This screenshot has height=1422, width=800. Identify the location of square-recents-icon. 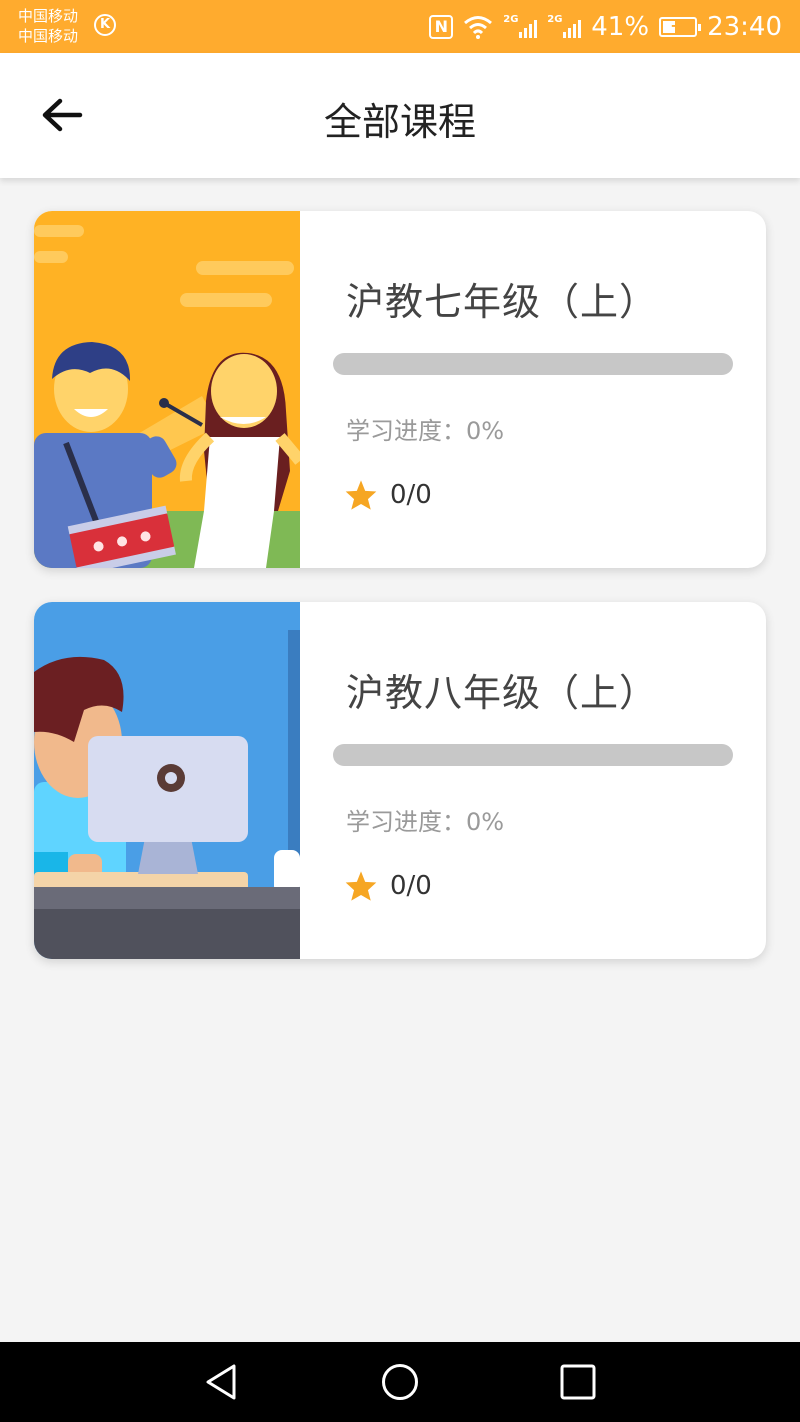
(578, 1382).